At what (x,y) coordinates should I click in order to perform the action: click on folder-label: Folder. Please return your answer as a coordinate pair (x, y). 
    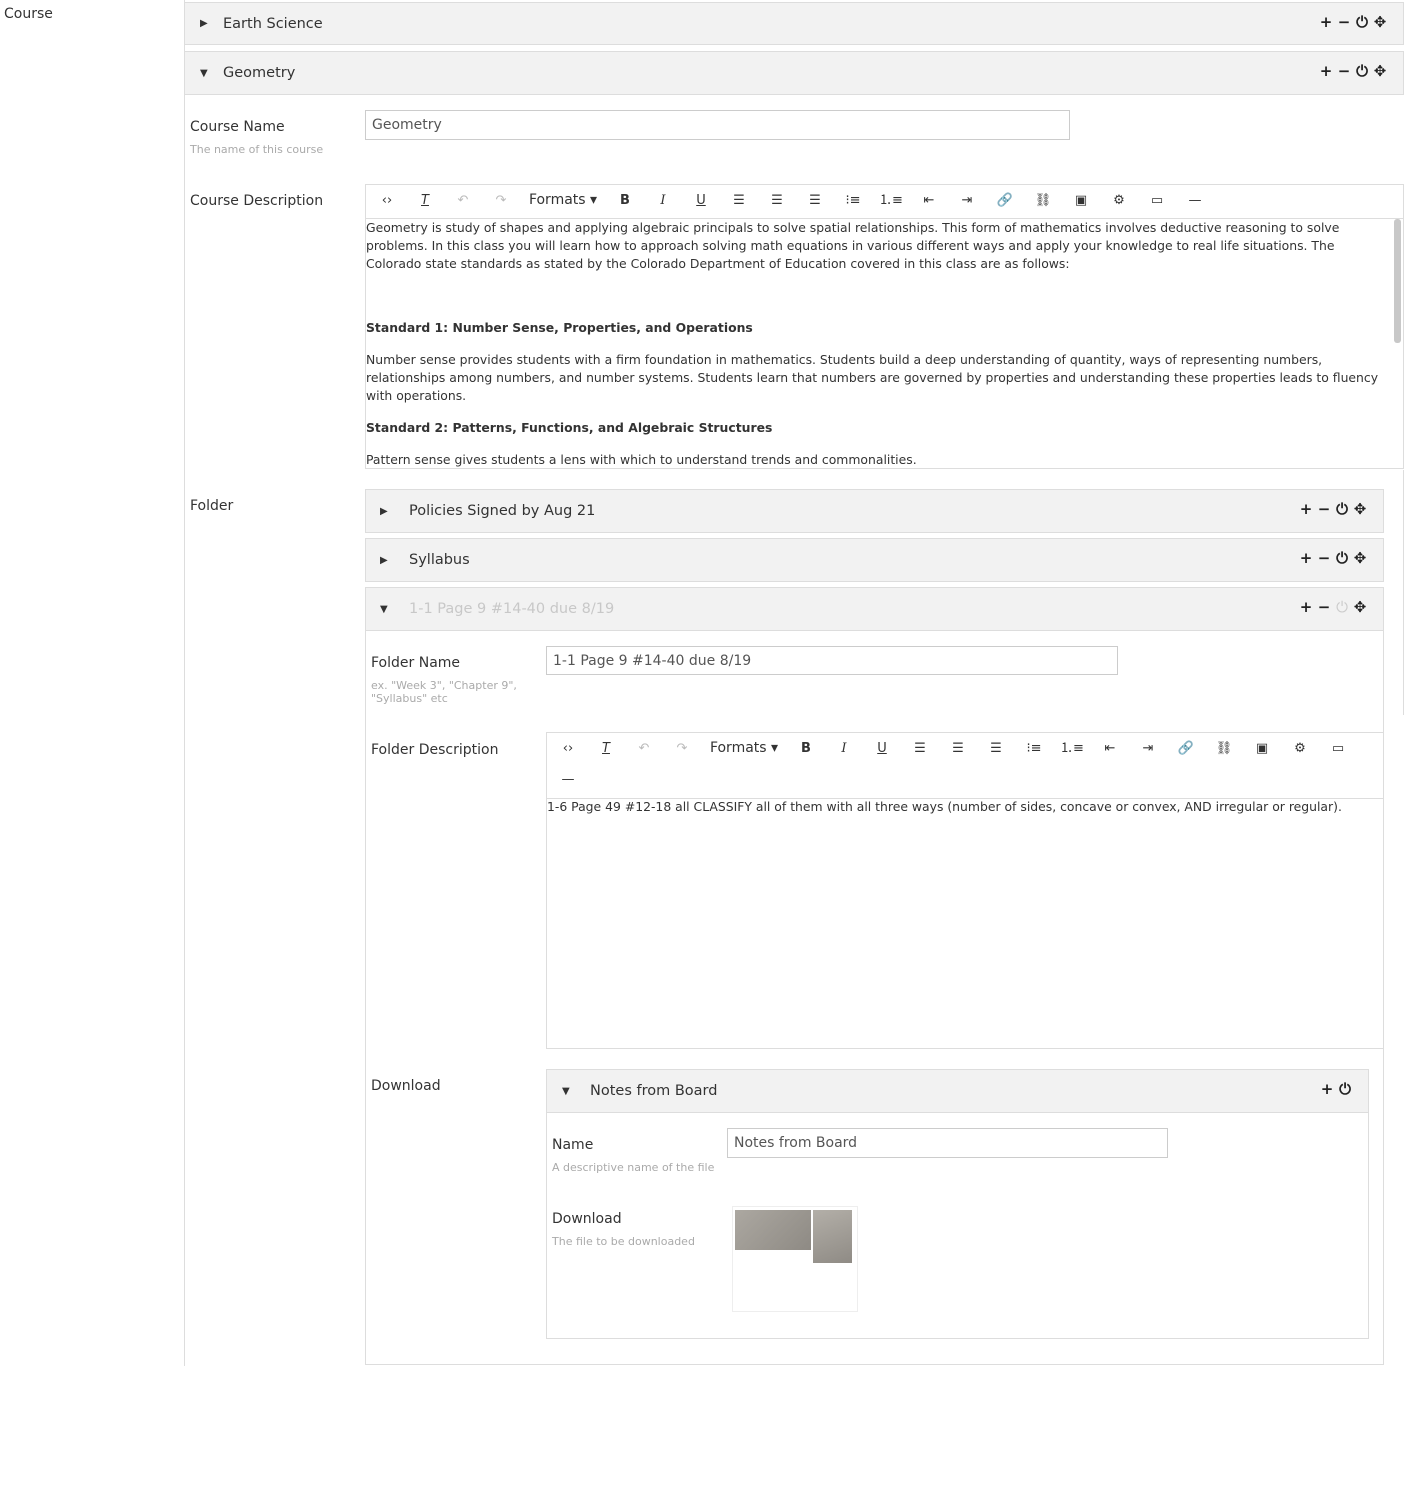
    Looking at the image, I should click on (212, 506).